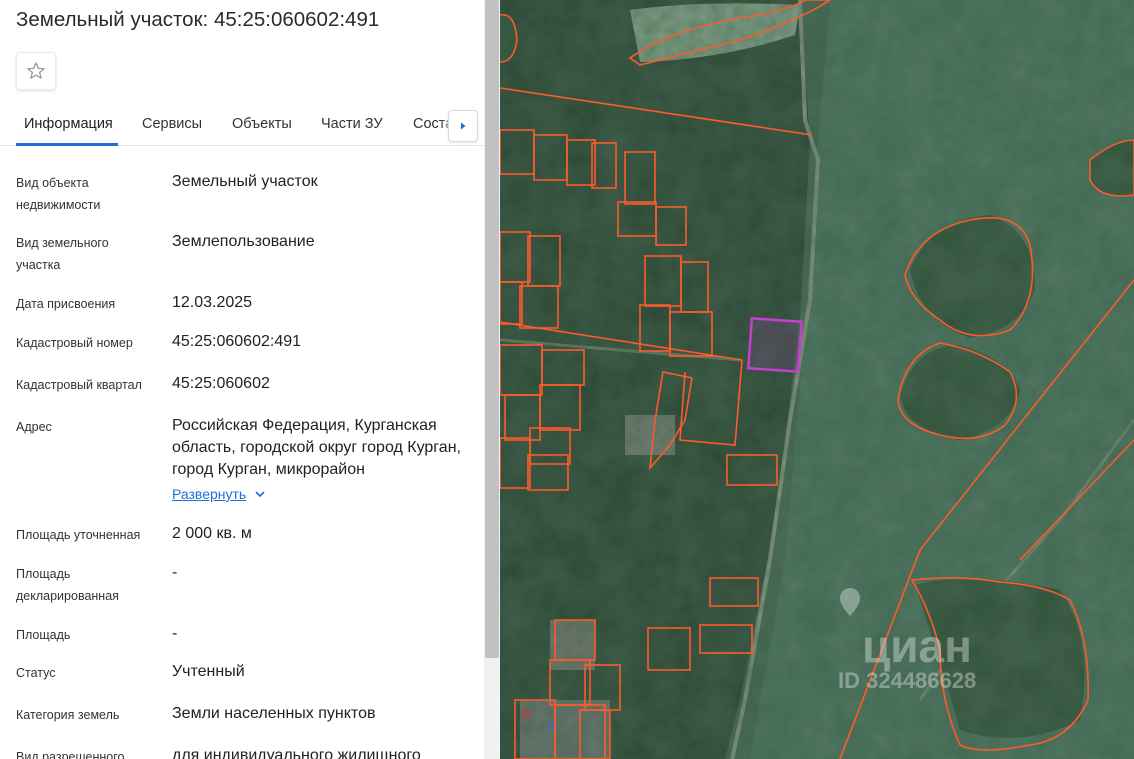 The image size is (1134, 759). What do you see at coordinates (352, 124) in the screenshot?
I see `tab-parts: Части ЗУ` at bounding box center [352, 124].